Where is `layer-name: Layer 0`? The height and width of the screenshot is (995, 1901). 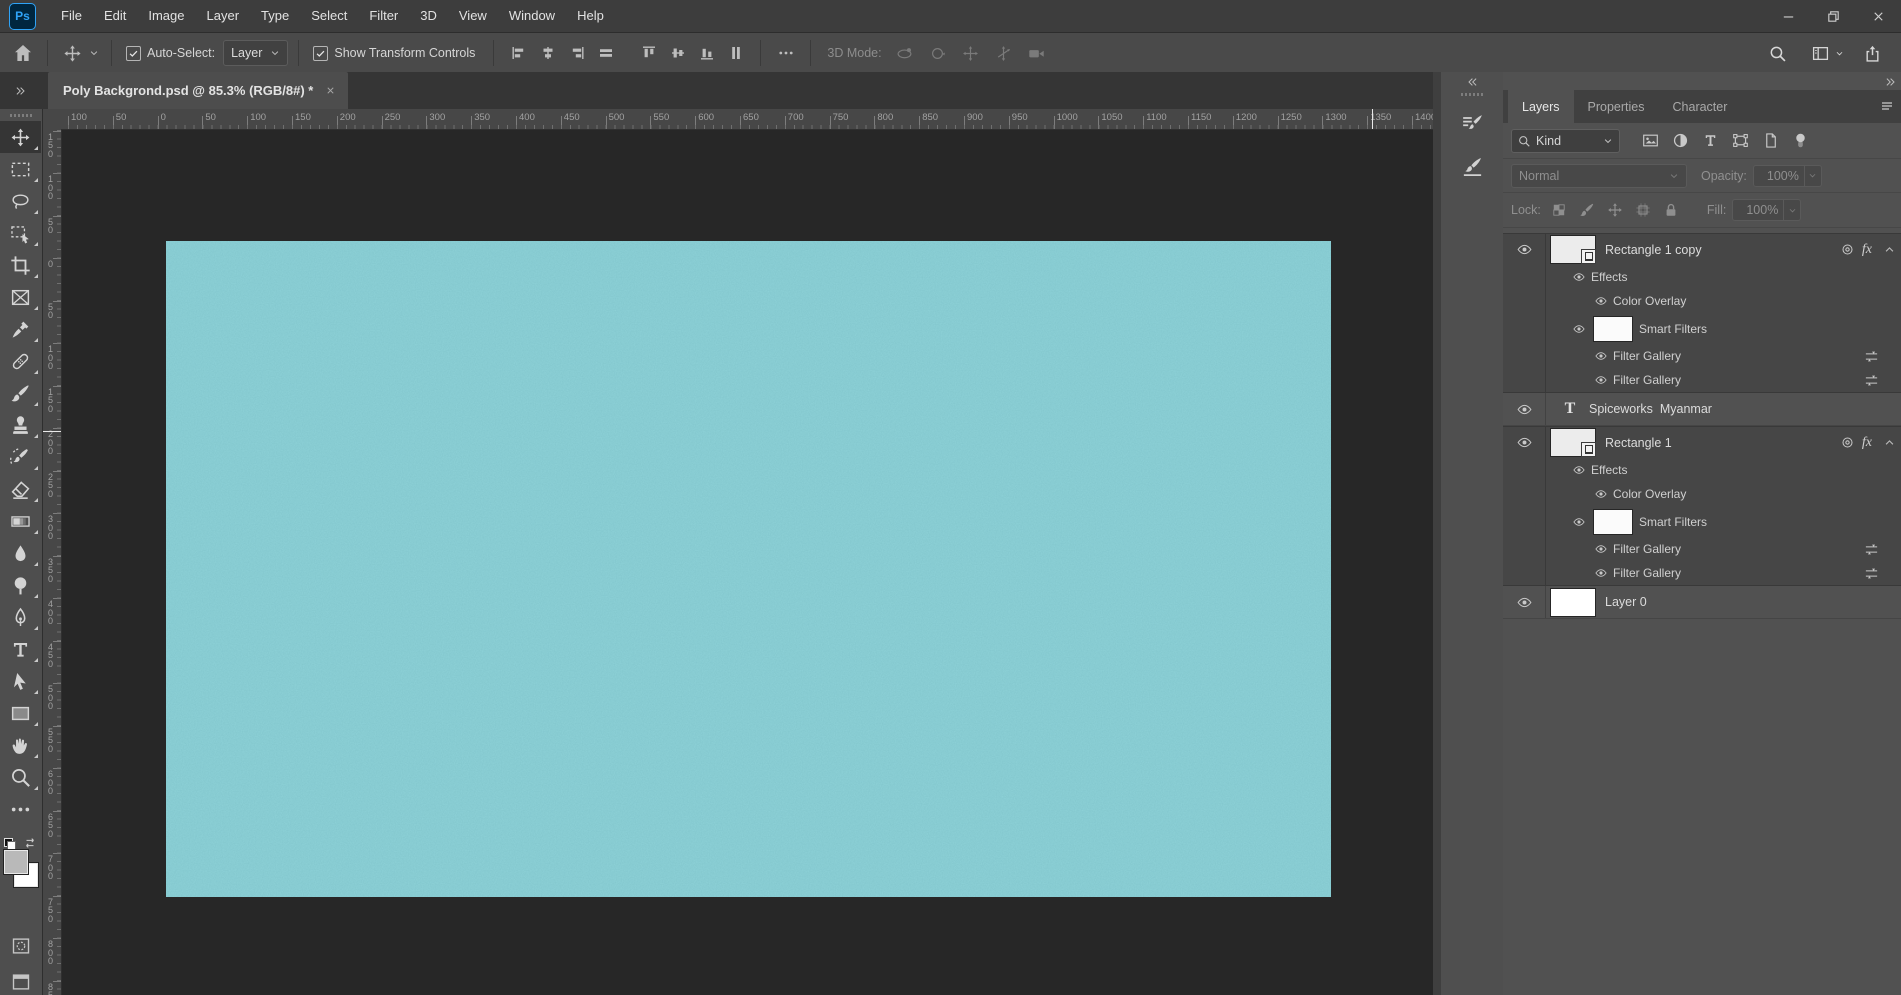
layer-name: Layer 0 is located at coordinates (1626, 602).